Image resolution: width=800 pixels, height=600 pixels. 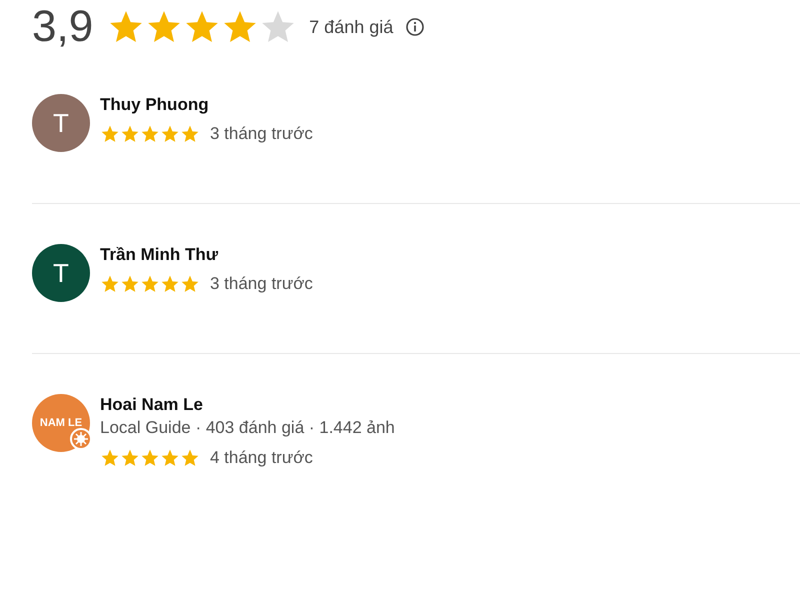 I want to click on rating-score: 3,9, so click(x=63, y=27).